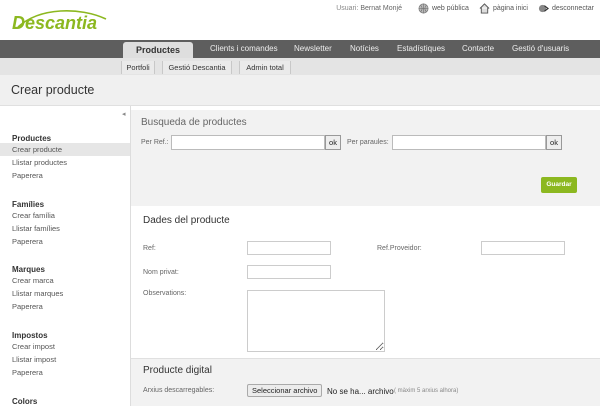 The height and width of the screenshot is (406, 600). What do you see at coordinates (265, 67) in the screenshot?
I see `subtab-admin-total: Admin total` at bounding box center [265, 67].